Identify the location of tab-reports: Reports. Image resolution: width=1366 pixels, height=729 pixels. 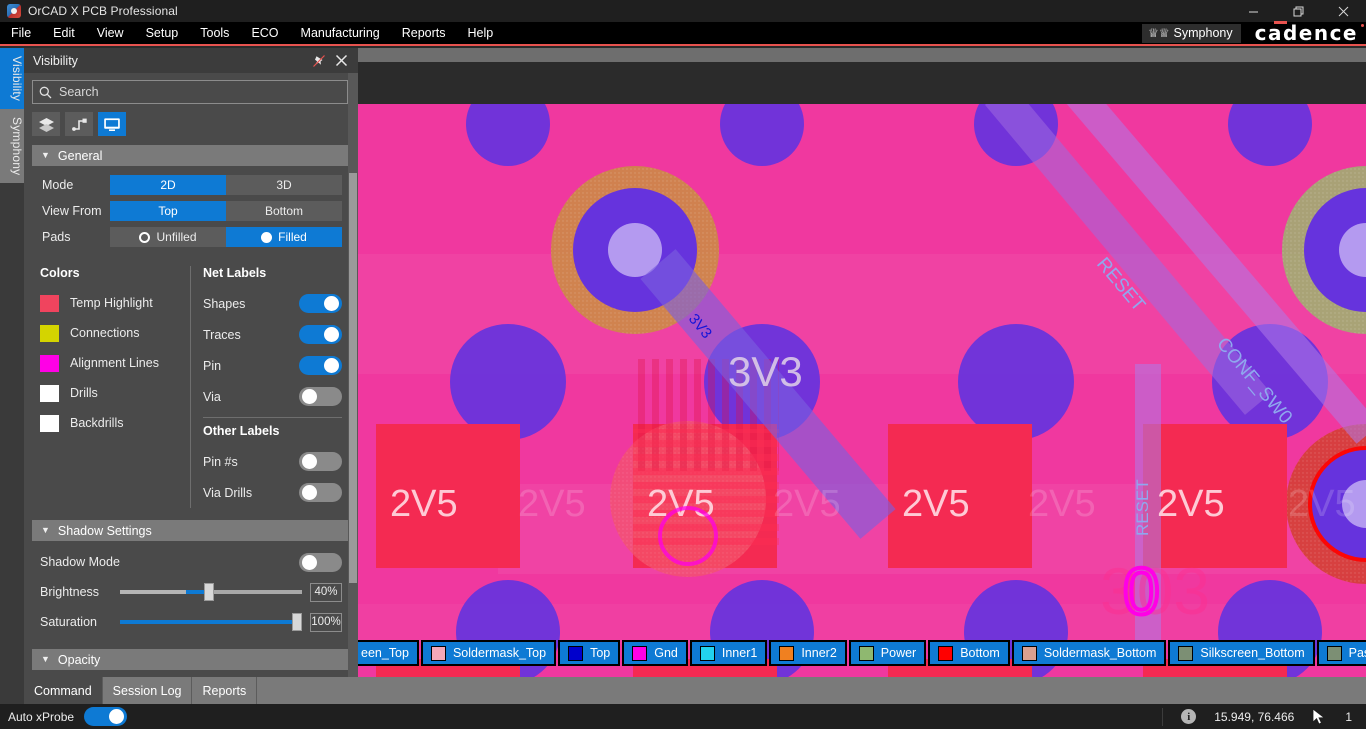
(225, 690).